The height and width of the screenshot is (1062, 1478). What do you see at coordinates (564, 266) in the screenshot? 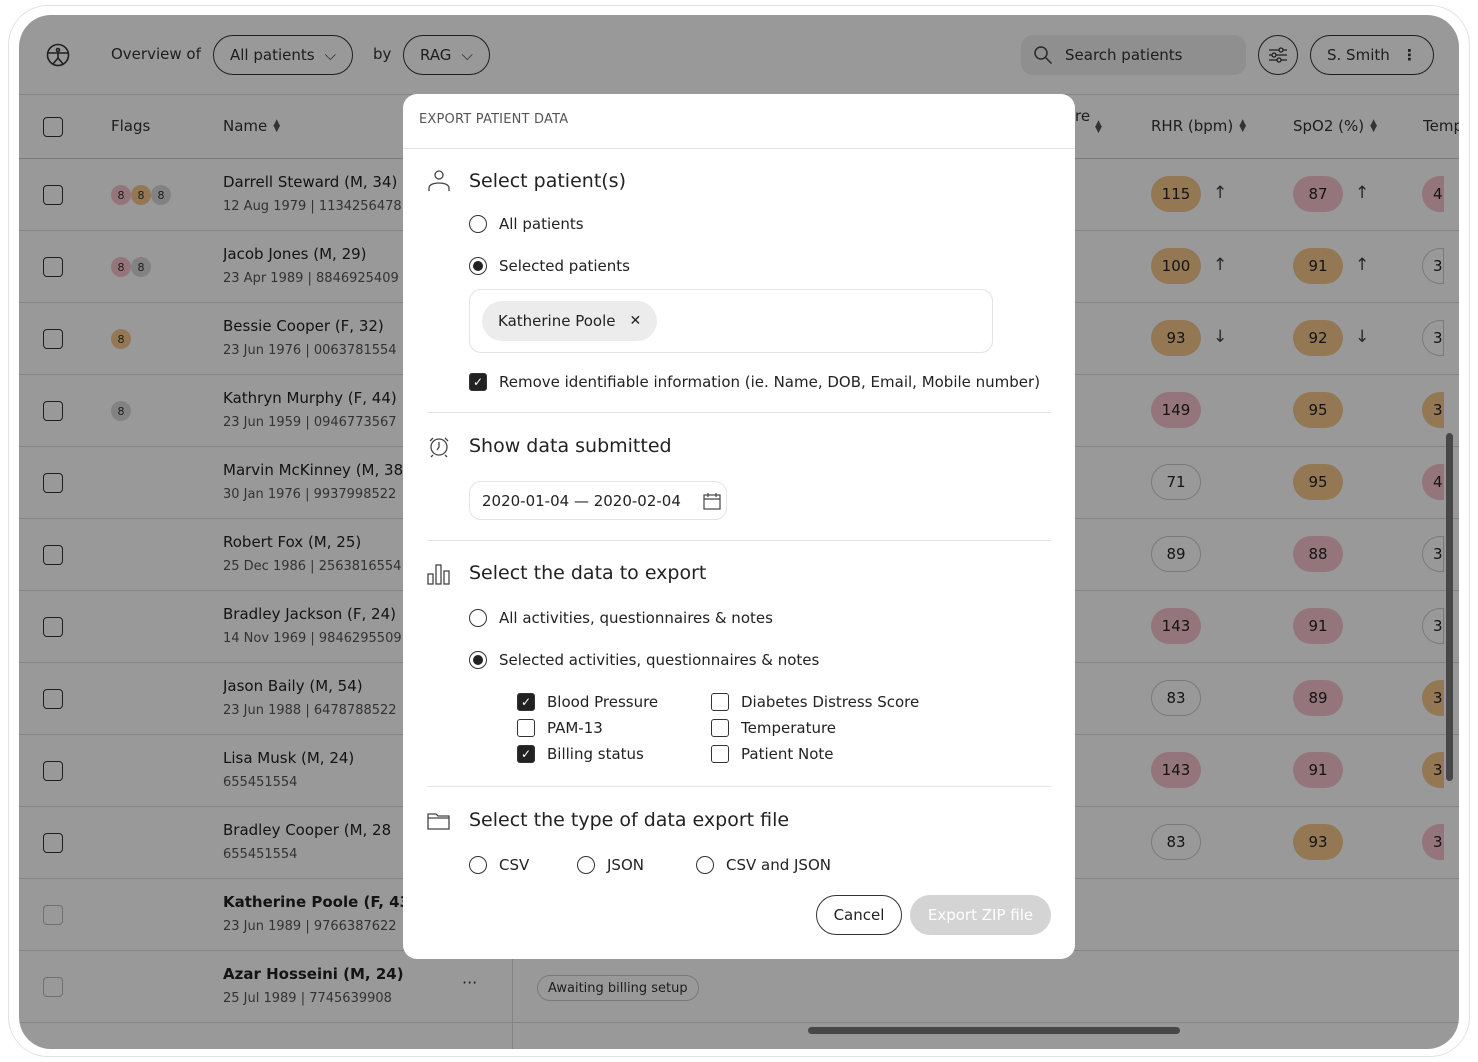
I see `option-label: Selected patients` at bounding box center [564, 266].